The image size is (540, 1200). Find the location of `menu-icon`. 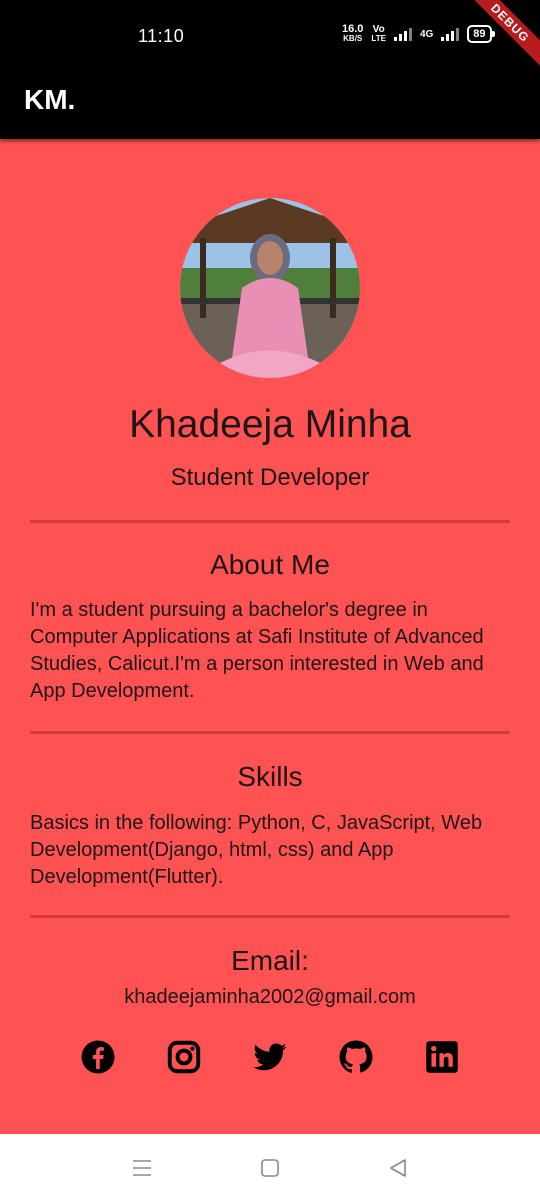

menu-icon is located at coordinates (142, 1168).